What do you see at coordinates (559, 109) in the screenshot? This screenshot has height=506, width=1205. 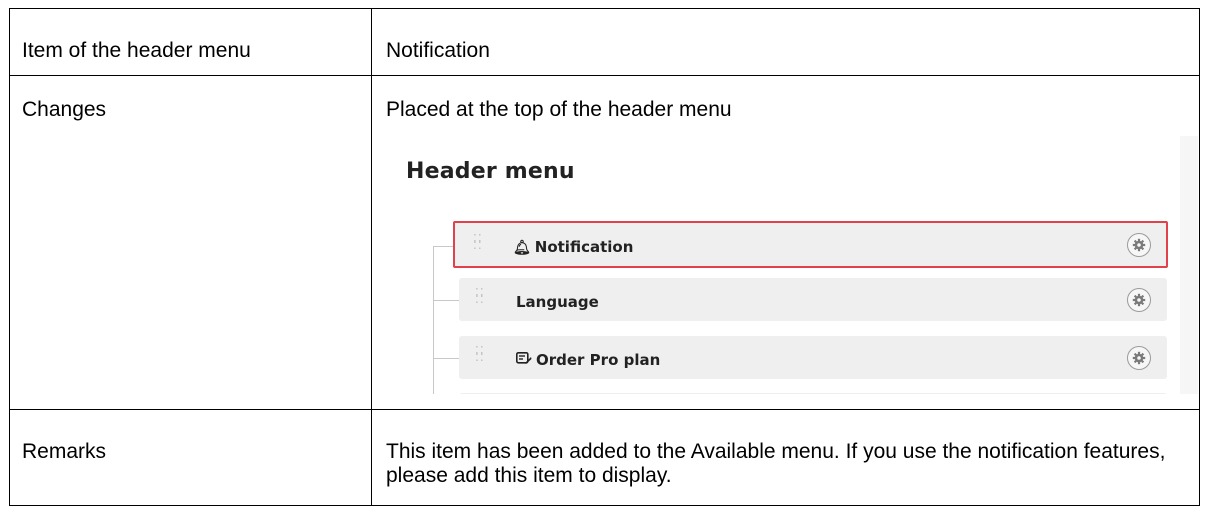 I see `row-value-text: Placed at the top of the header menu` at bounding box center [559, 109].